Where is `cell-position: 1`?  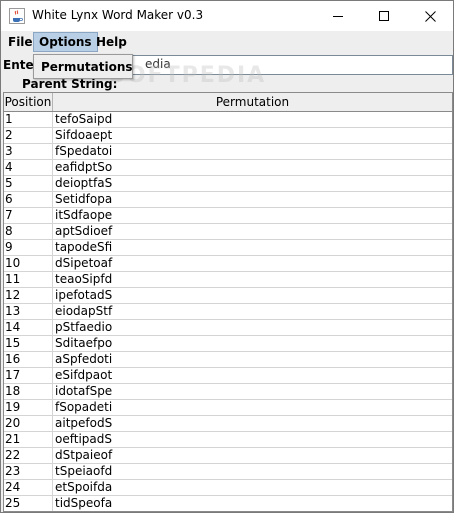 cell-position: 1 is located at coordinates (28, 119).